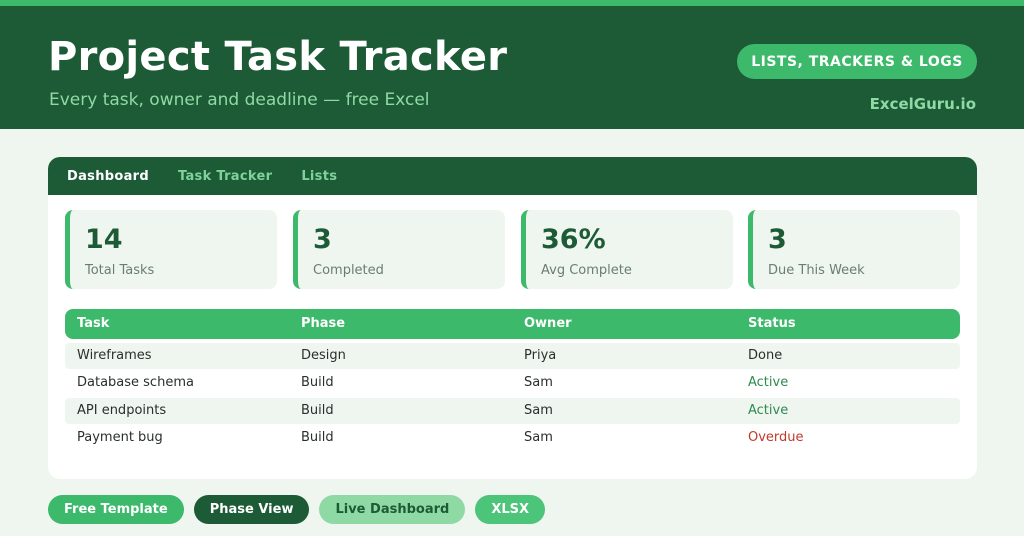 This screenshot has height=536, width=1024. Describe the element at coordinates (108, 176) in the screenshot. I see `tab-dashboard: Dashboard` at that location.